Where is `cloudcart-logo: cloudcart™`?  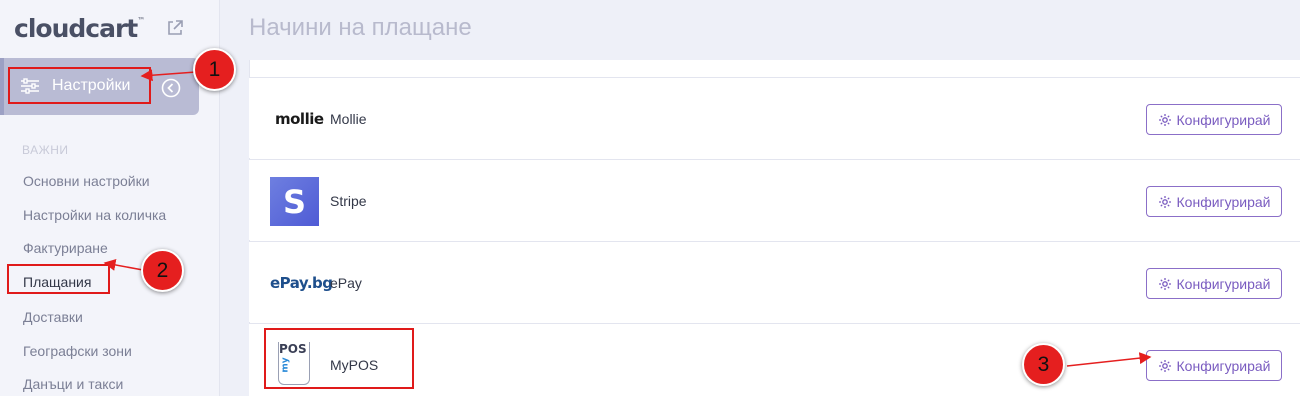
cloudcart-logo: cloudcart™ is located at coordinates (79, 28).